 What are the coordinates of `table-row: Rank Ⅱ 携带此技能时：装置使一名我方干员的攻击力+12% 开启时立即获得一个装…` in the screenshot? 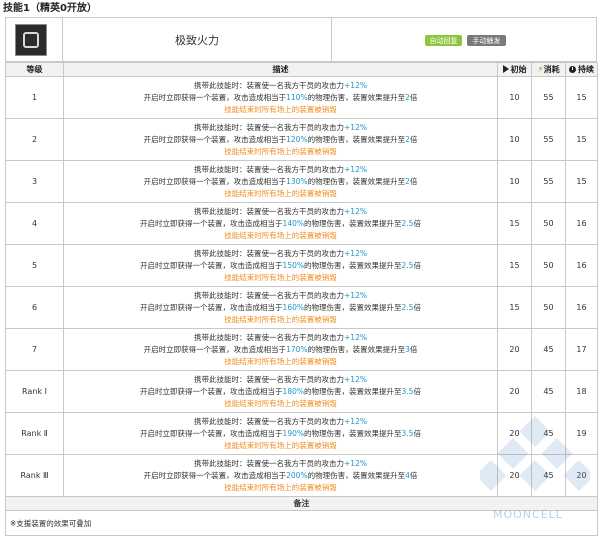 It's located at (301, 433).